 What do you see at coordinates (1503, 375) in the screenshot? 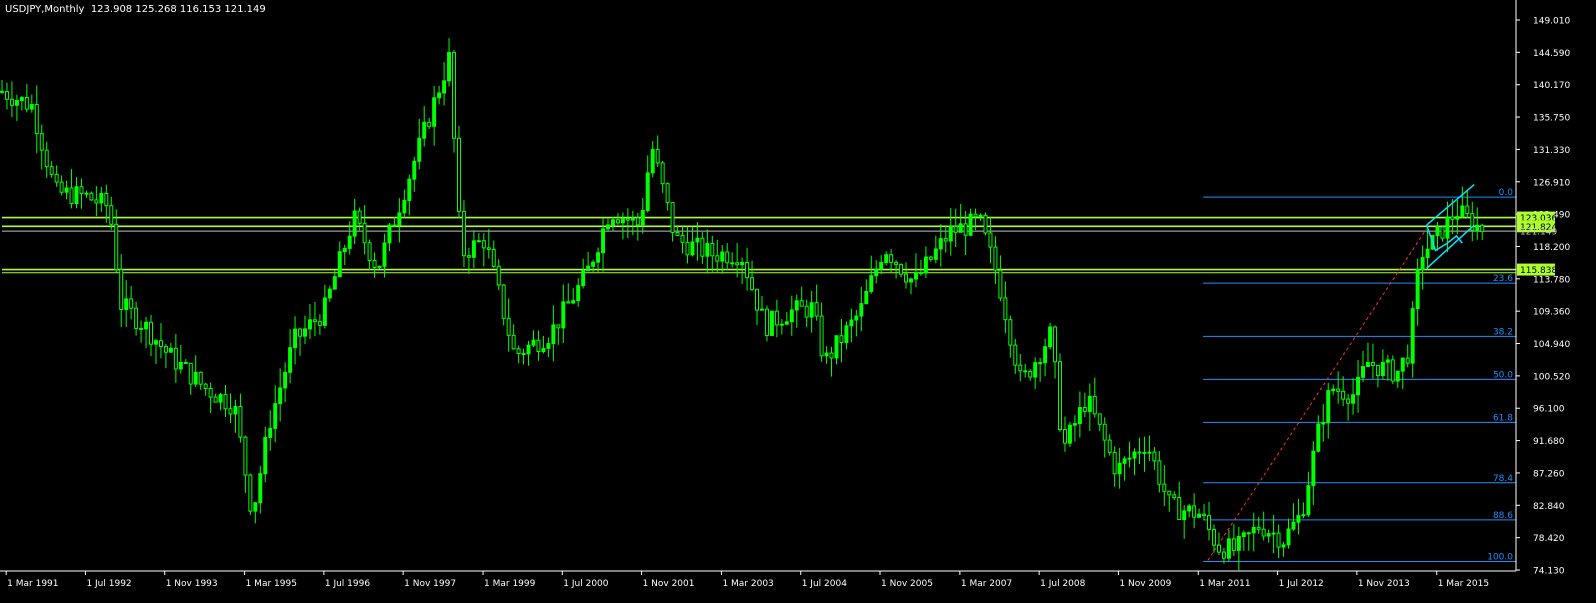
I see `fib-label-3: 50.0` at bounding box center [1503, 375].